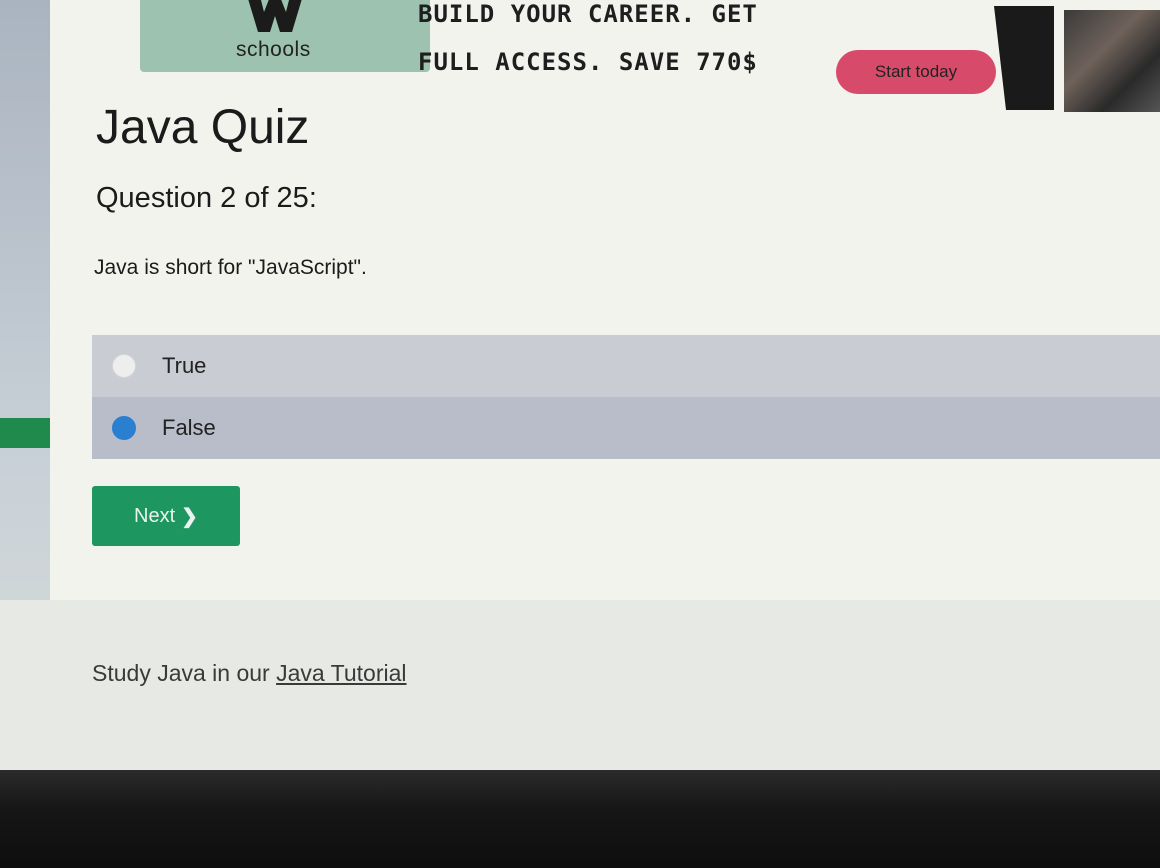 This screenshot has height=868, width=1160. What do you see at coordinates (273, 49) in the screenshot?
I see `logo-text: schools` at bounding box center [273, 49].